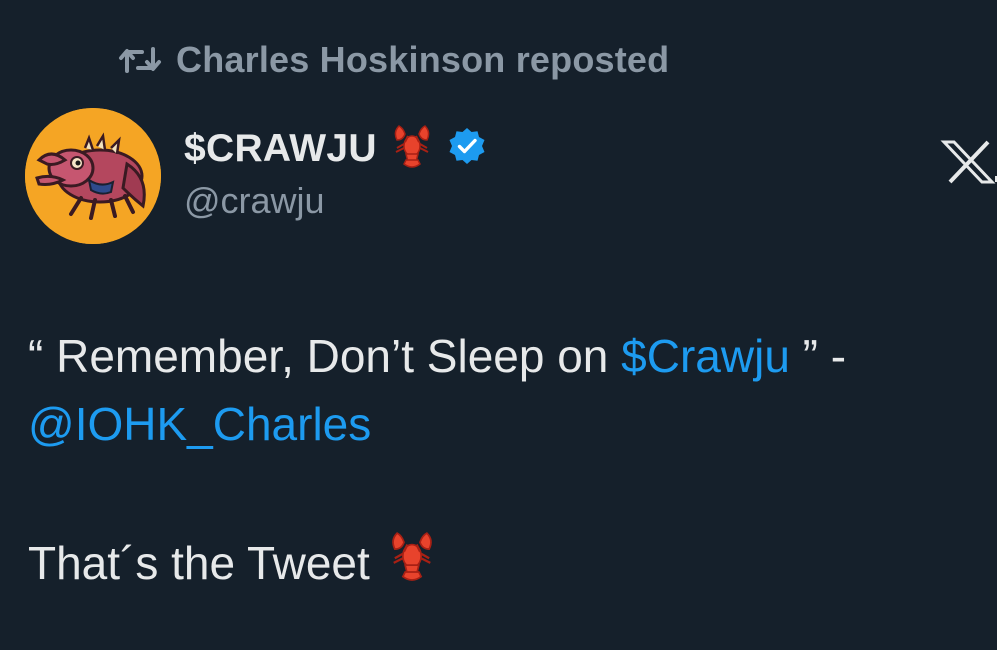 This screenshot has height=650, width=997. What do you see at coordinates (968, 162) in the screenshot?
I see `x-logo-icon` at bounding box center [968, 162].